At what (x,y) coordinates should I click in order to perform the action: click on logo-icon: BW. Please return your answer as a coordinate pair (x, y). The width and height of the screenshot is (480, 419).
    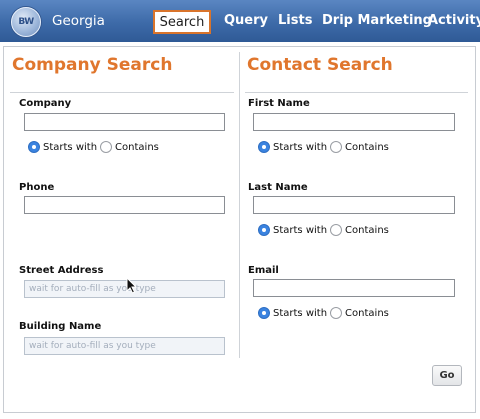
    Looking at the image, I should click on (26, 22).